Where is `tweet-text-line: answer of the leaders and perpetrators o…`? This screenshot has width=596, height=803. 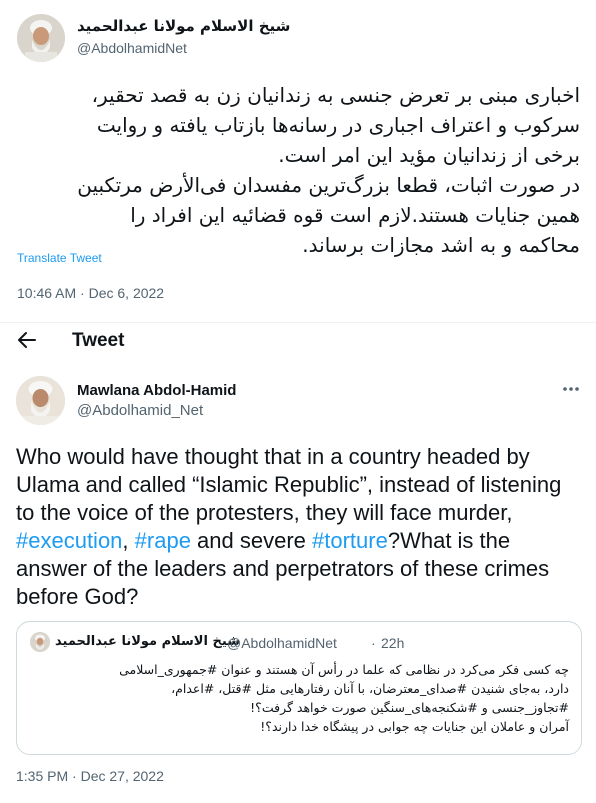
tweet-text-line: answer of the leaders and perpetrators o… is located at coordinates (283, 568).